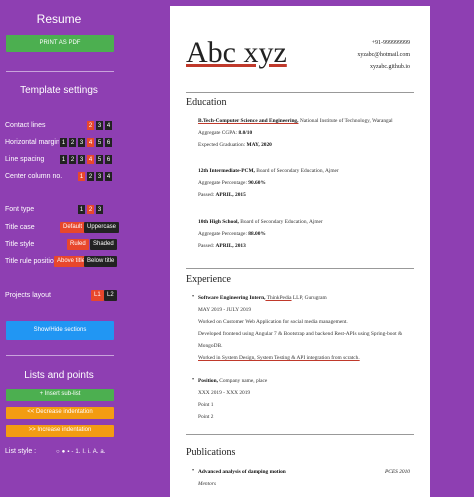 The width and height of the screenshot is (474, 497). I want to click on title-style-ruled-button: Ruled, so click(78, 244).